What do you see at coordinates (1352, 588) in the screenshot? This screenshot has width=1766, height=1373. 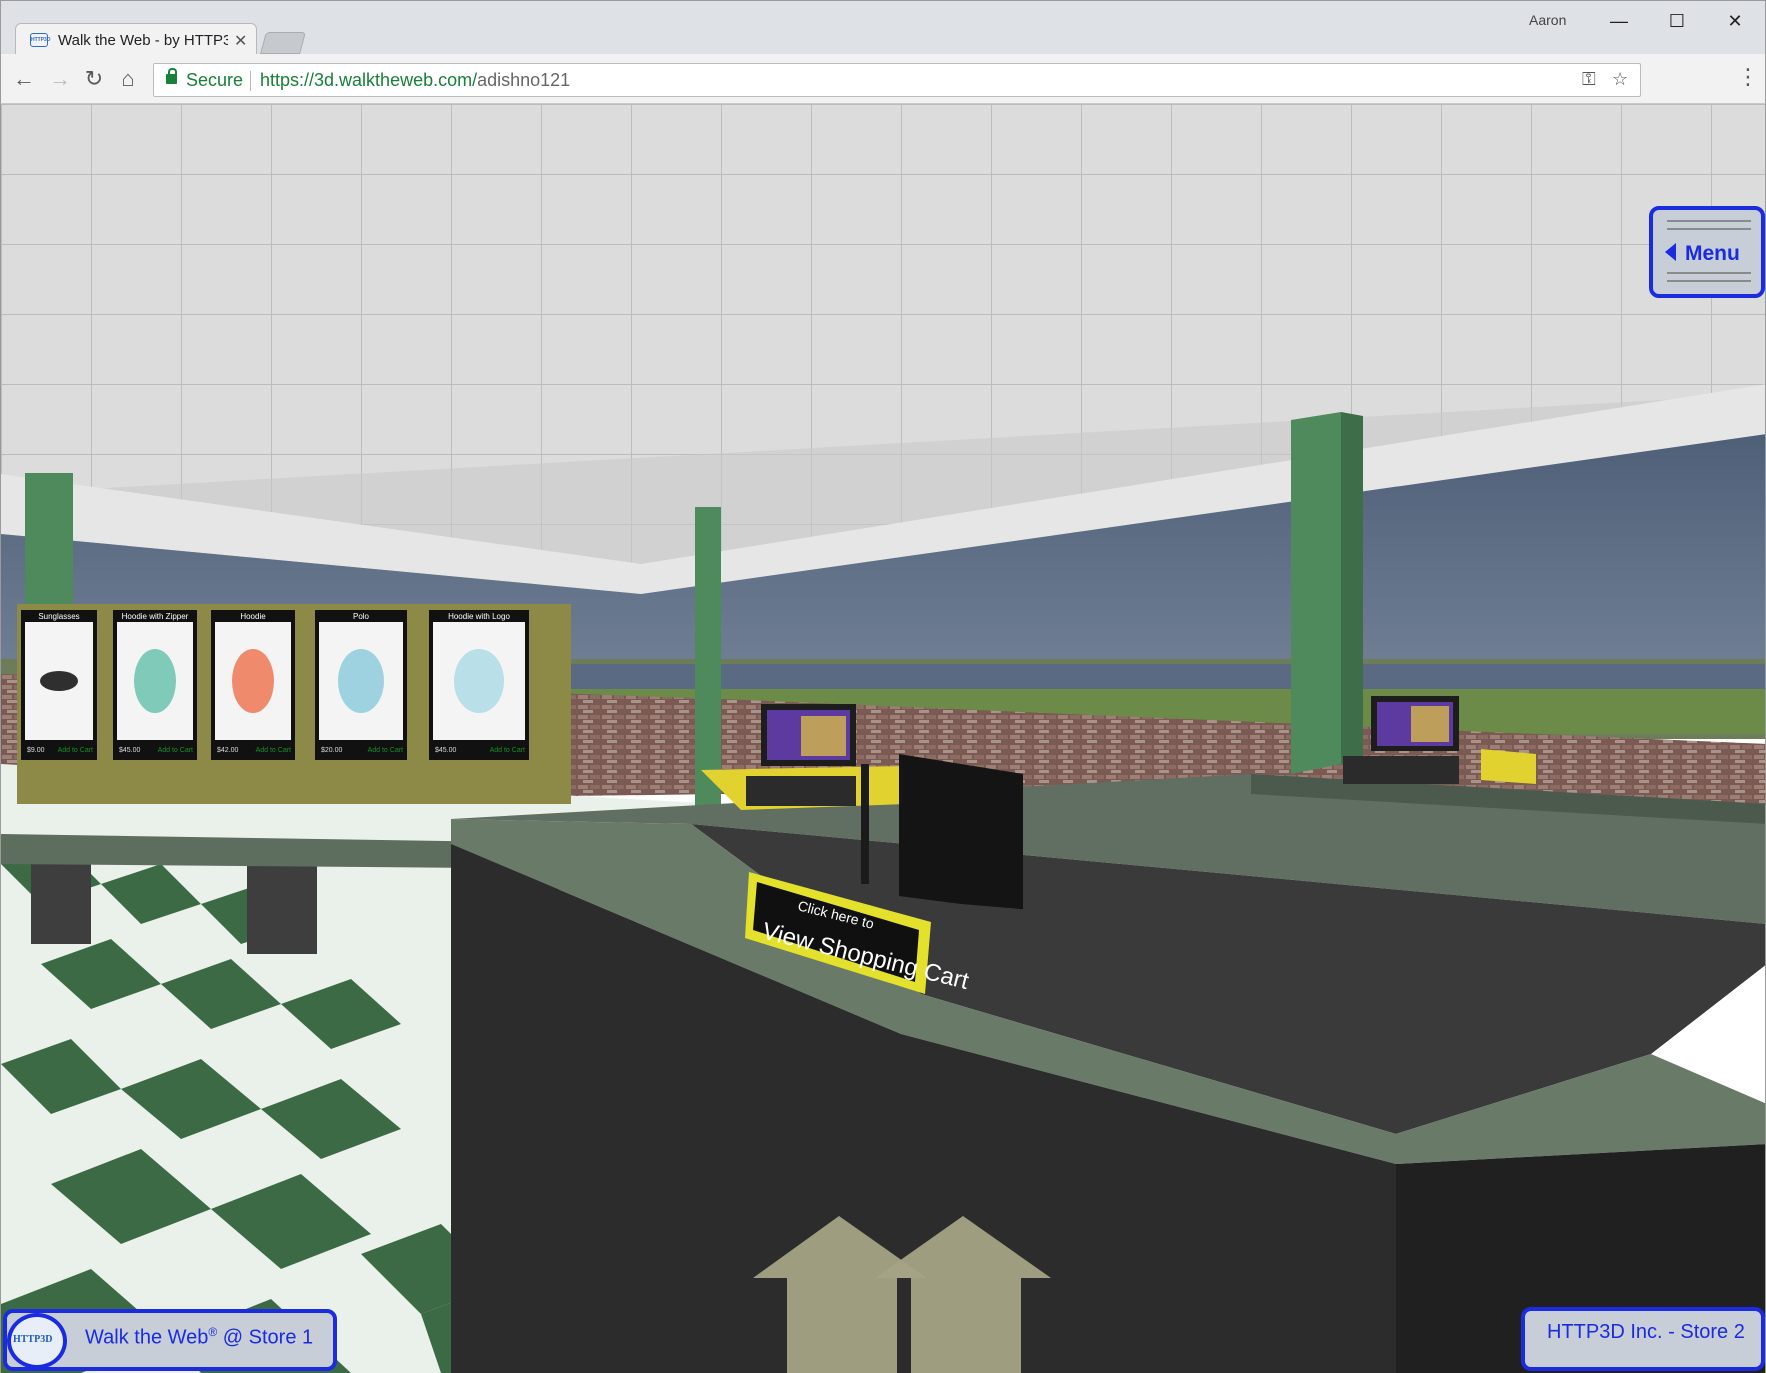 I see `column-side` at bounding box center [1352, 588].